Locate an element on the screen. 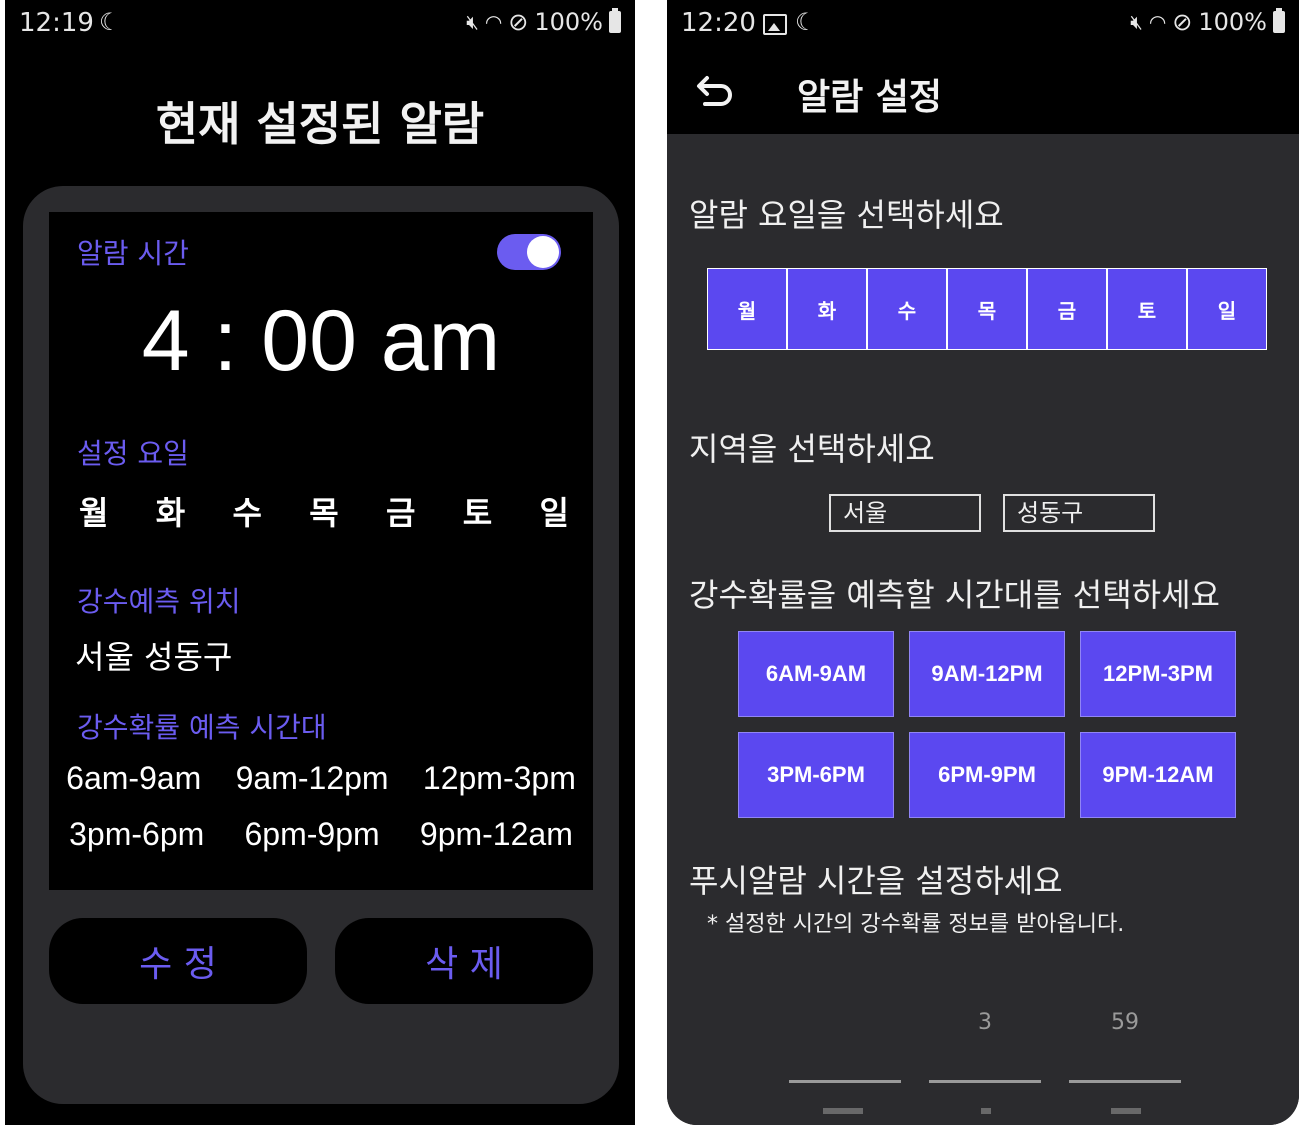 Image resolution: width=1299 pixels, height=1125 pixels. minute-picker-line is located at coordinates (1125, 1081).